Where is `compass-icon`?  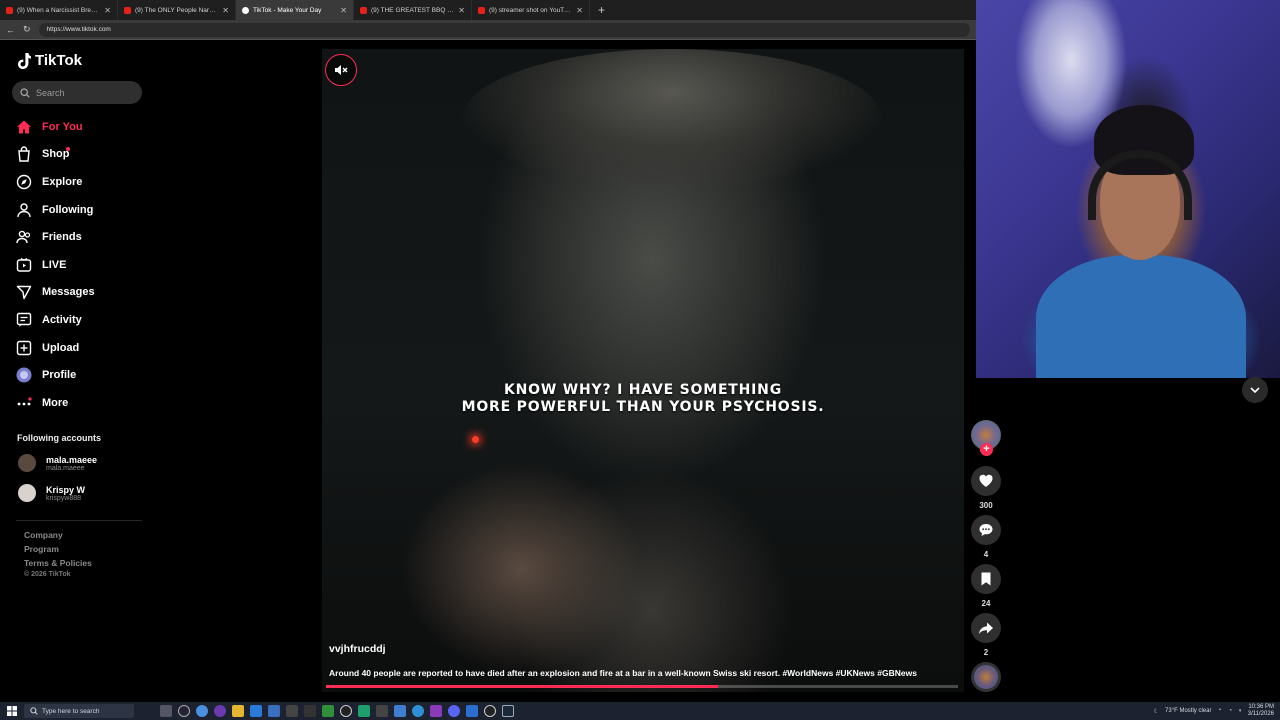 compass-icon is located at coordinates (24, 182).